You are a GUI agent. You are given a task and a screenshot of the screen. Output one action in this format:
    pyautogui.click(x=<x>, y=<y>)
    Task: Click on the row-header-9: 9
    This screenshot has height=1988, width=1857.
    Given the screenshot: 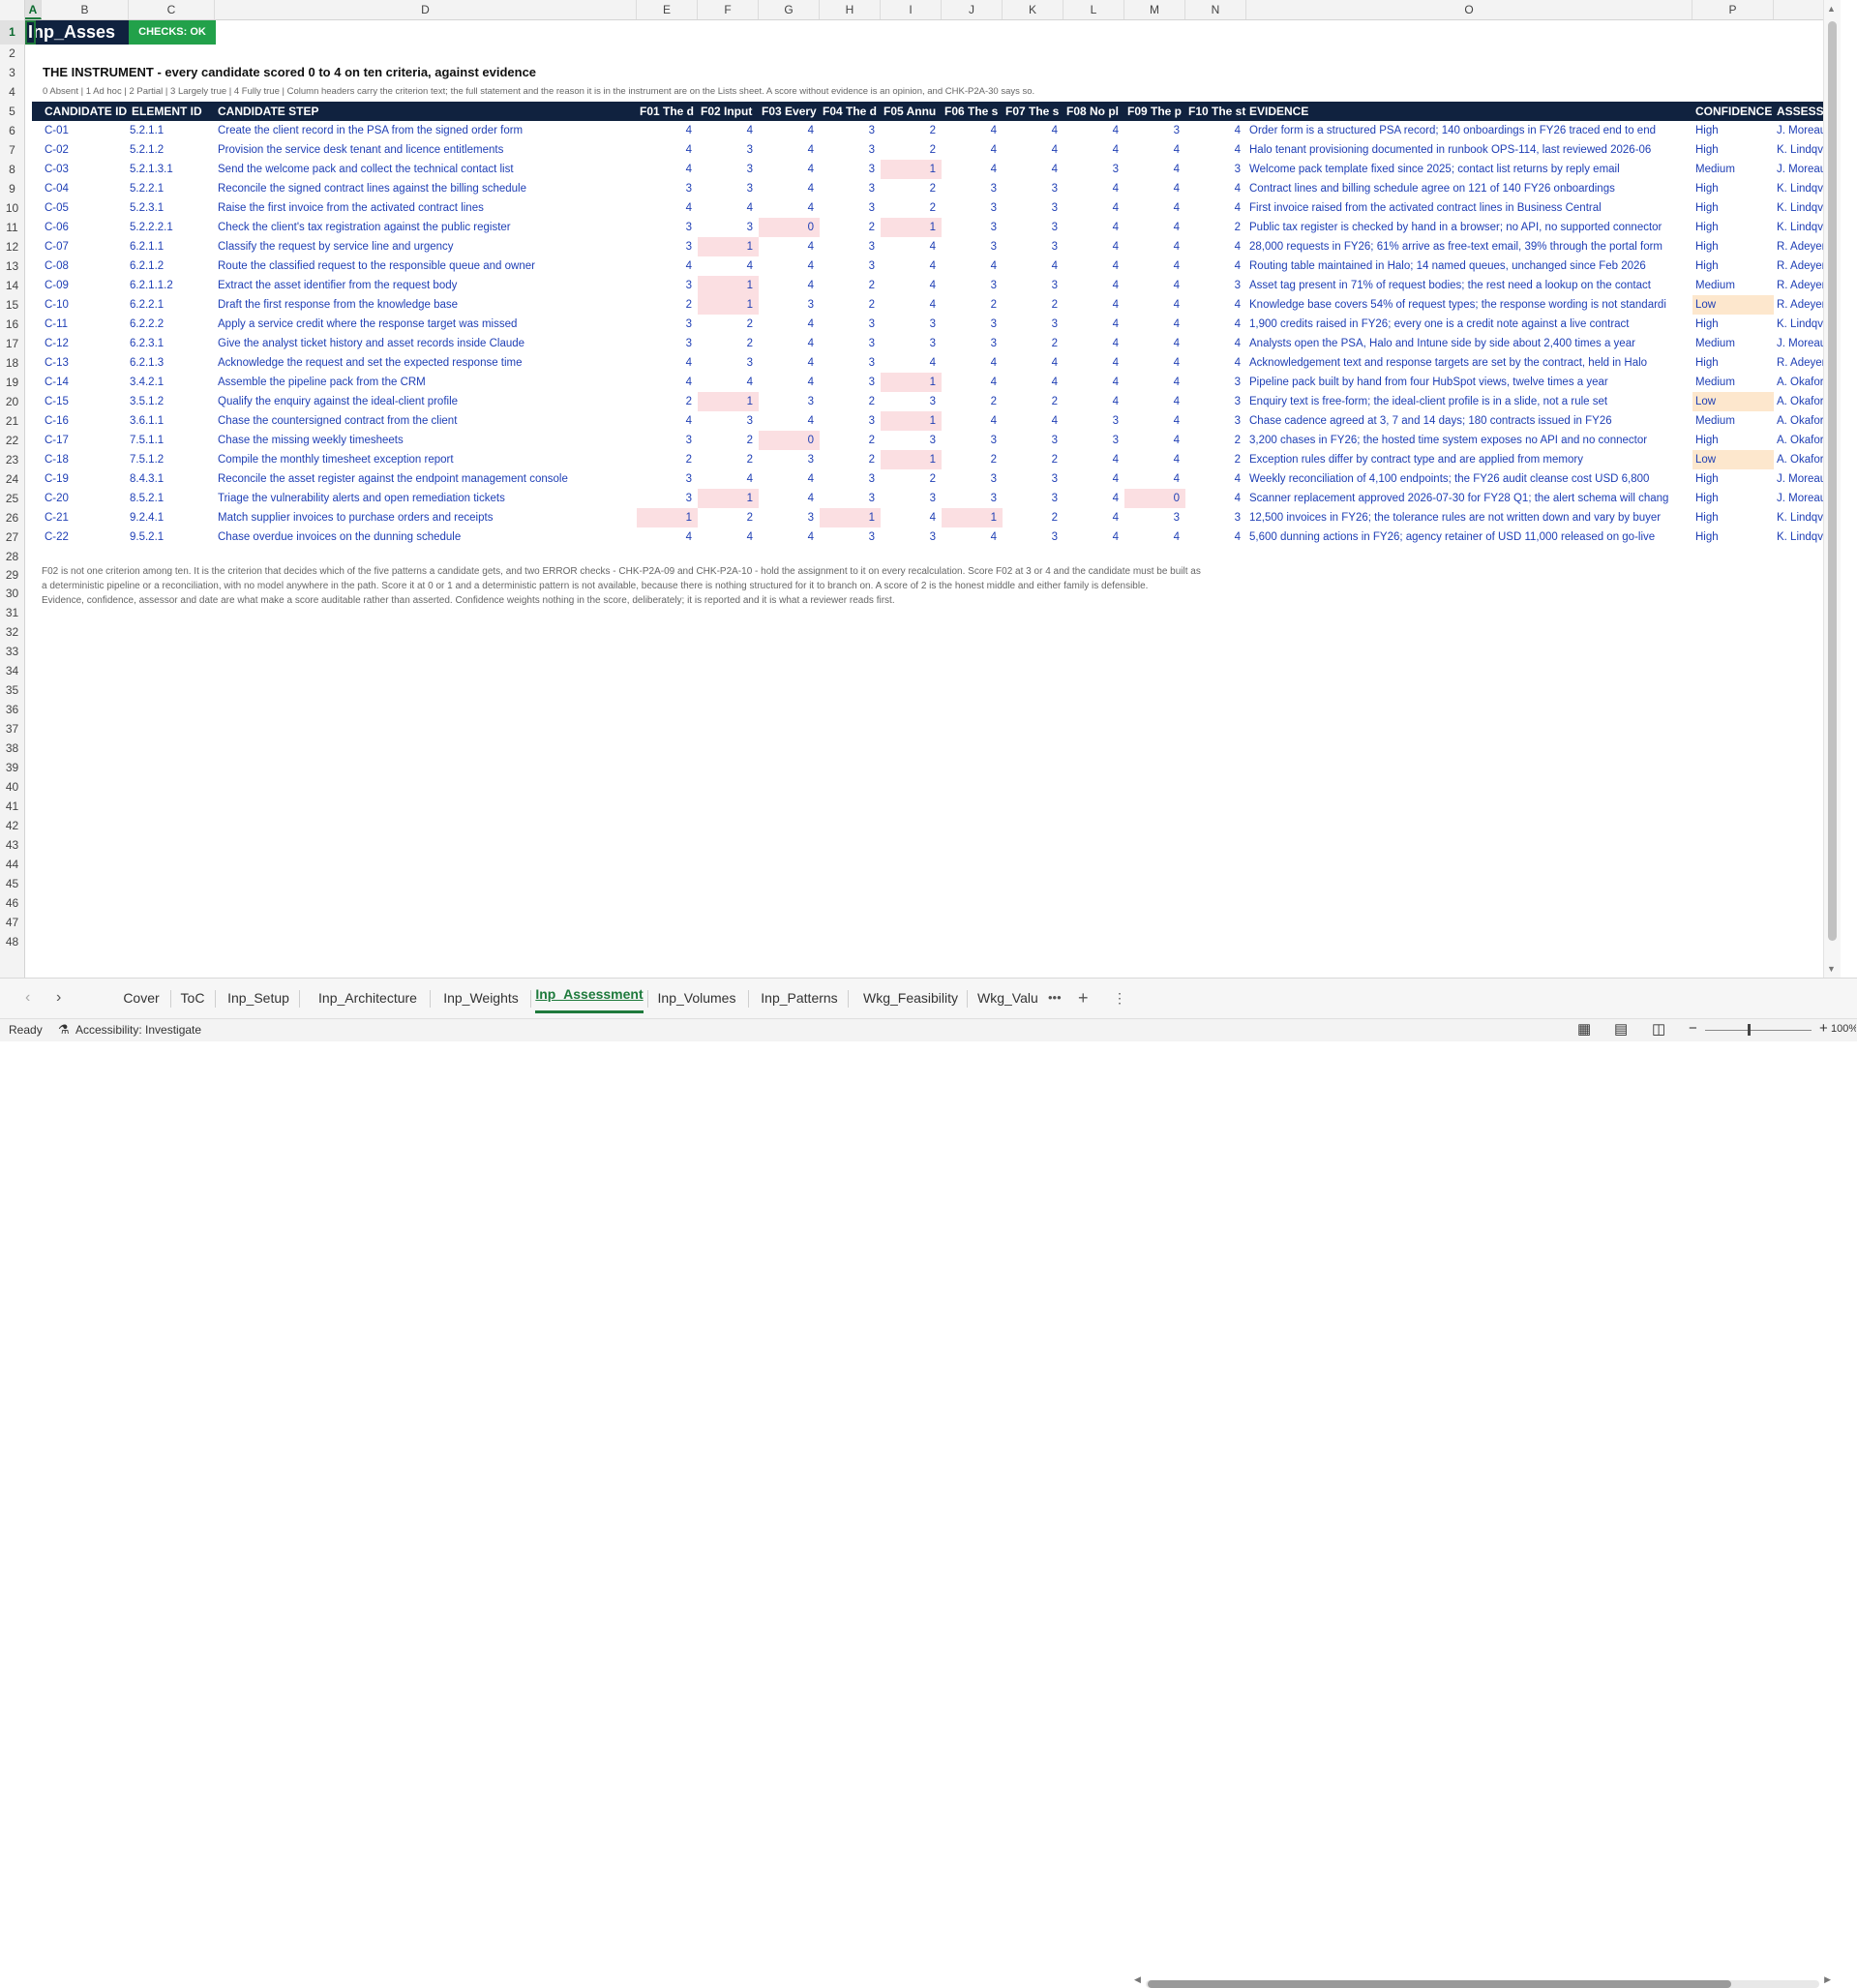 What is the action you would take?
    pyautogui.click(x=12, y=188)
    